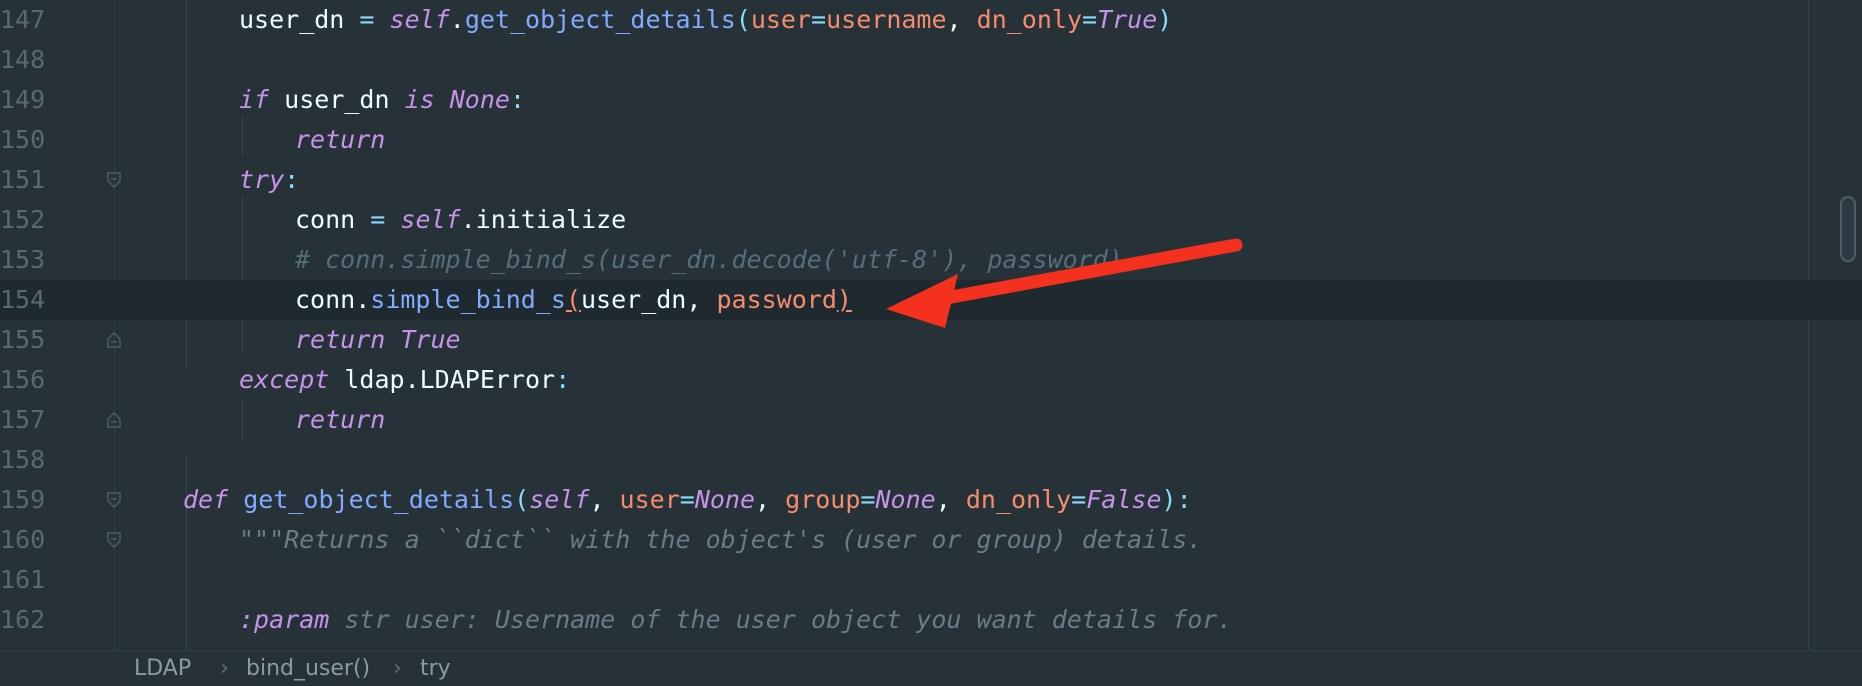  Describe the element at coordinates (435, 668) in the screenshot. I see `breadcrumb-item: try` at that location.